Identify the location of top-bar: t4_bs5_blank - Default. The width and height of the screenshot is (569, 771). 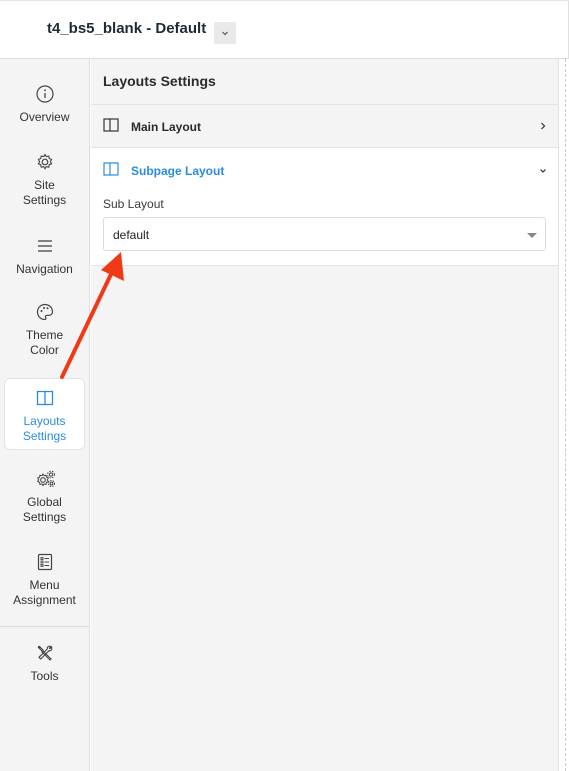
(284, 30).